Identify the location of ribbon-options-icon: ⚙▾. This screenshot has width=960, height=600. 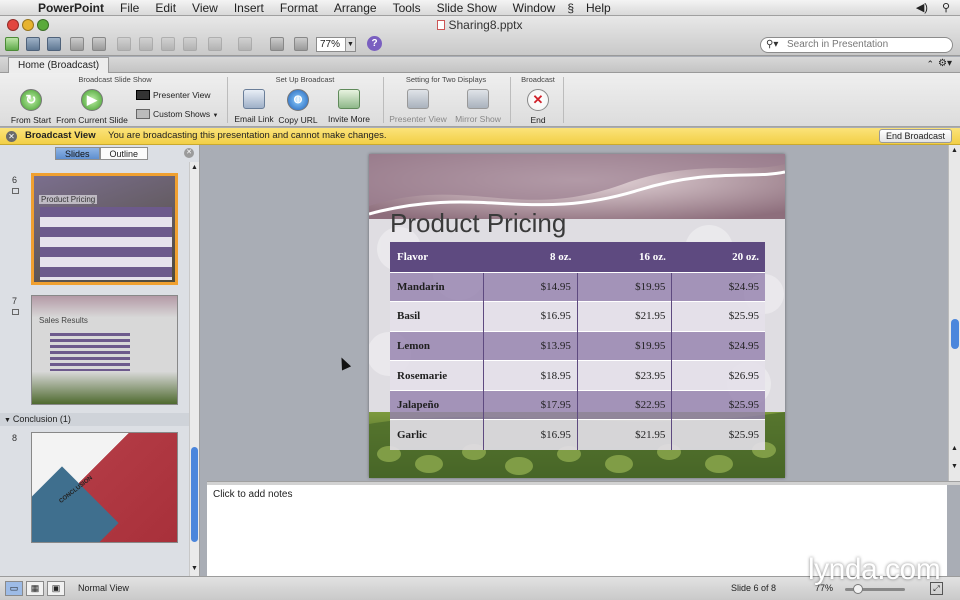
(945, 63).